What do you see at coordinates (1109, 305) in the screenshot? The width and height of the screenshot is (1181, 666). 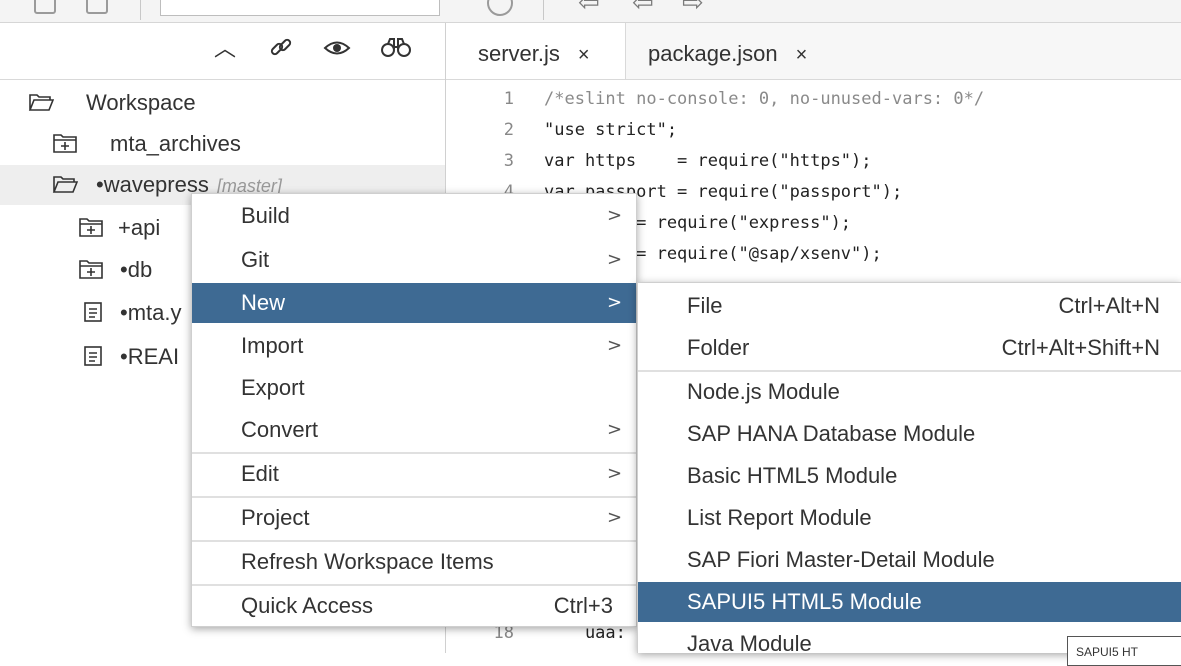 I see `submenu-item-shortcut: Ctrl+Alt+N` at bounding box center [1109, 305].